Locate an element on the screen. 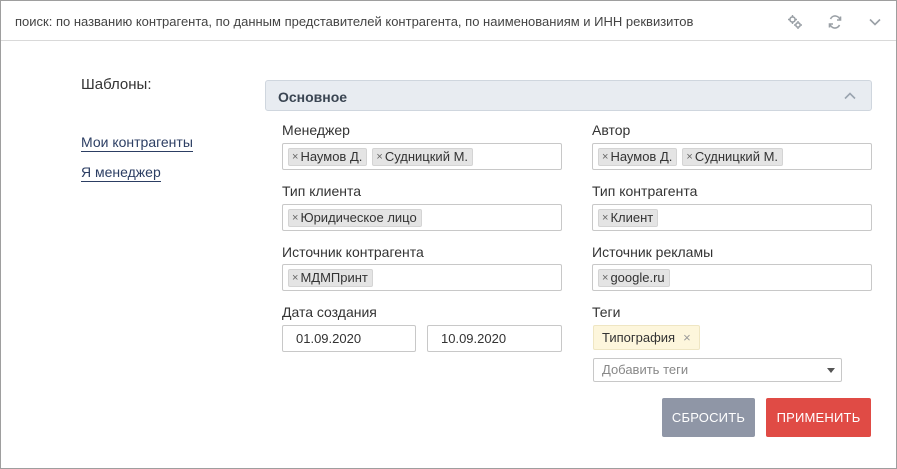 The height and width of the screenshot is (469, 897). chevron-down-icon is located at coordinates (875, 22).